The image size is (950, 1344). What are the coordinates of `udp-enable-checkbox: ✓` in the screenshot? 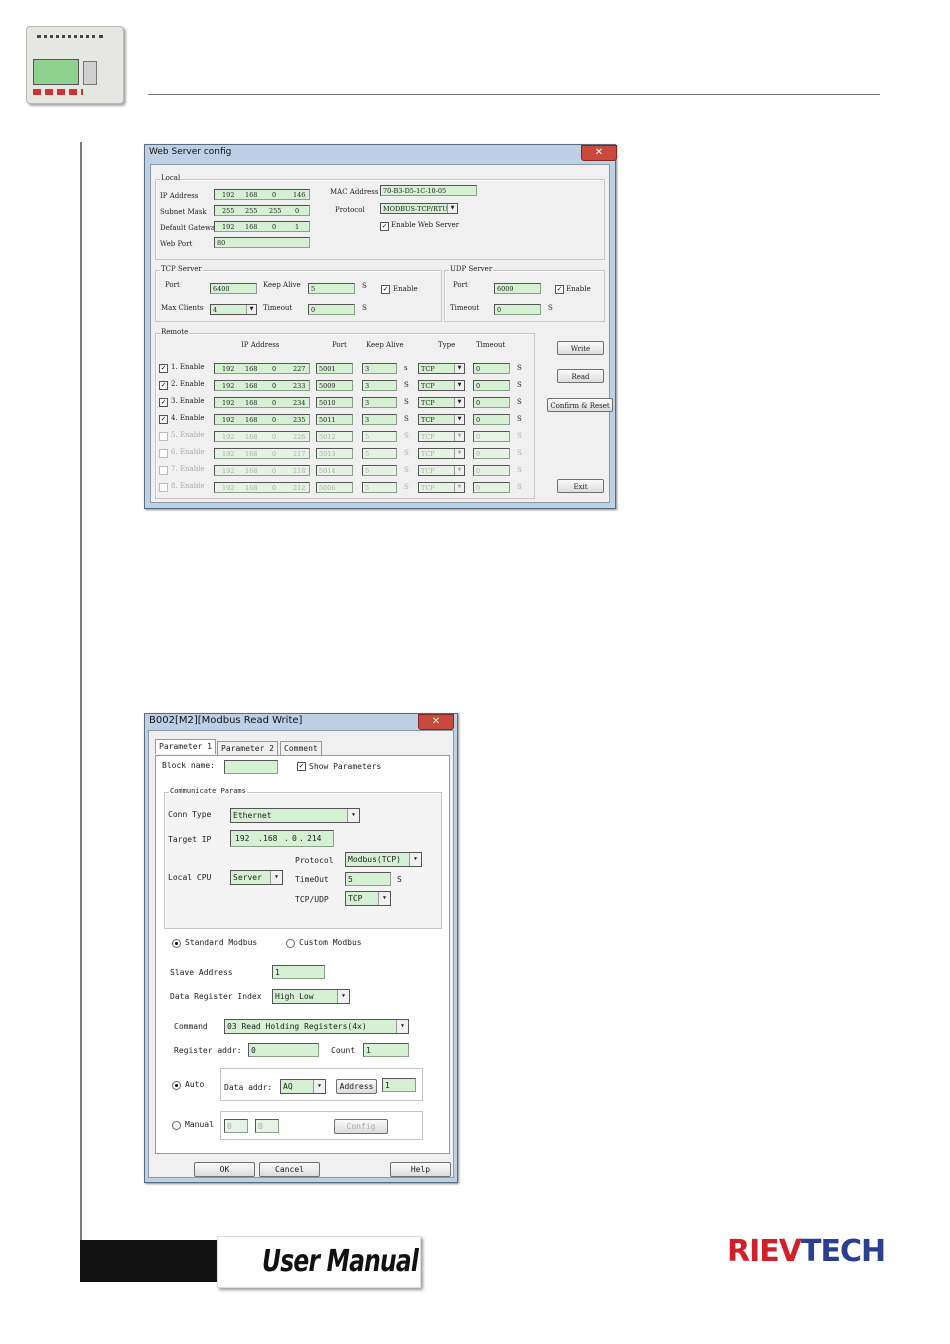 It's located at (559, 289).